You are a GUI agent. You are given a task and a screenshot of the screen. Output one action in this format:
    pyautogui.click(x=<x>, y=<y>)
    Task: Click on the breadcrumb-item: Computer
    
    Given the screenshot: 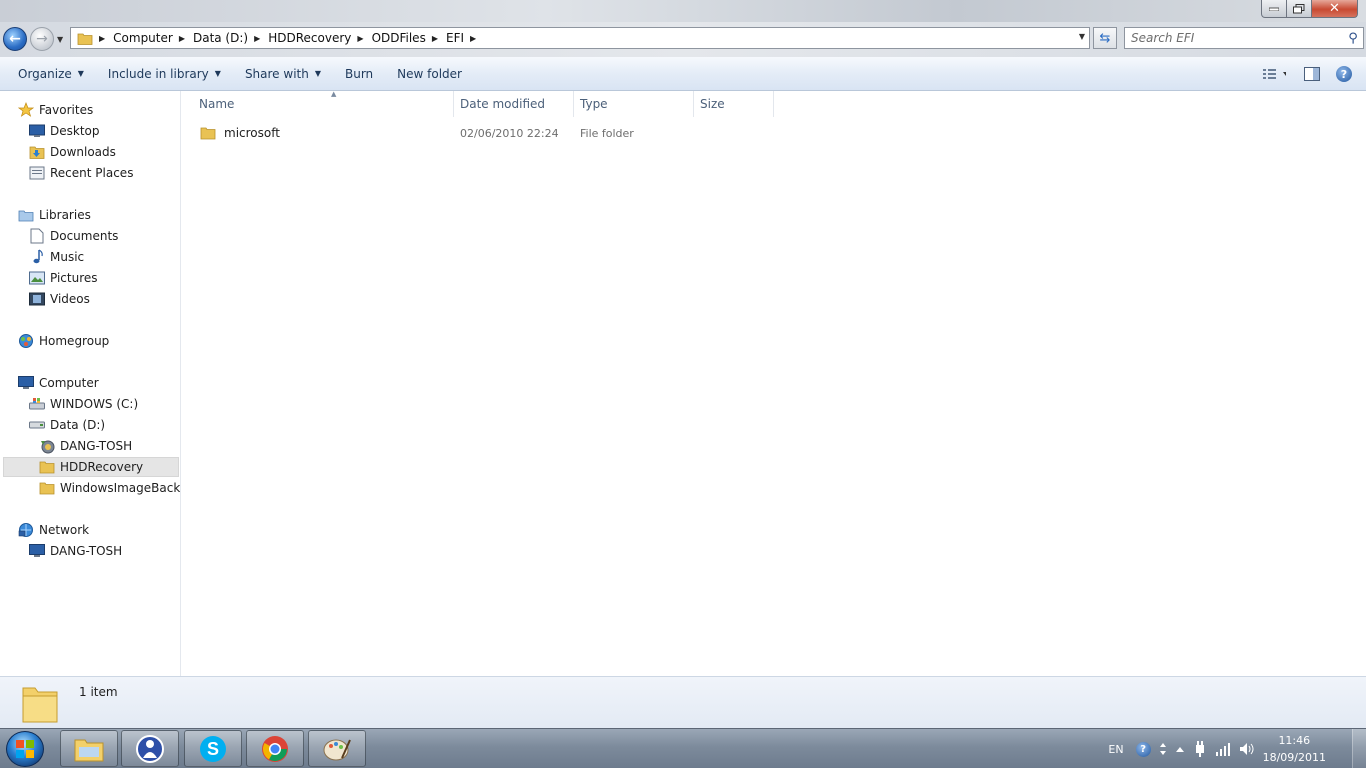 What is the action you would take?
    pyautogui.click(x=146, y=38)
    